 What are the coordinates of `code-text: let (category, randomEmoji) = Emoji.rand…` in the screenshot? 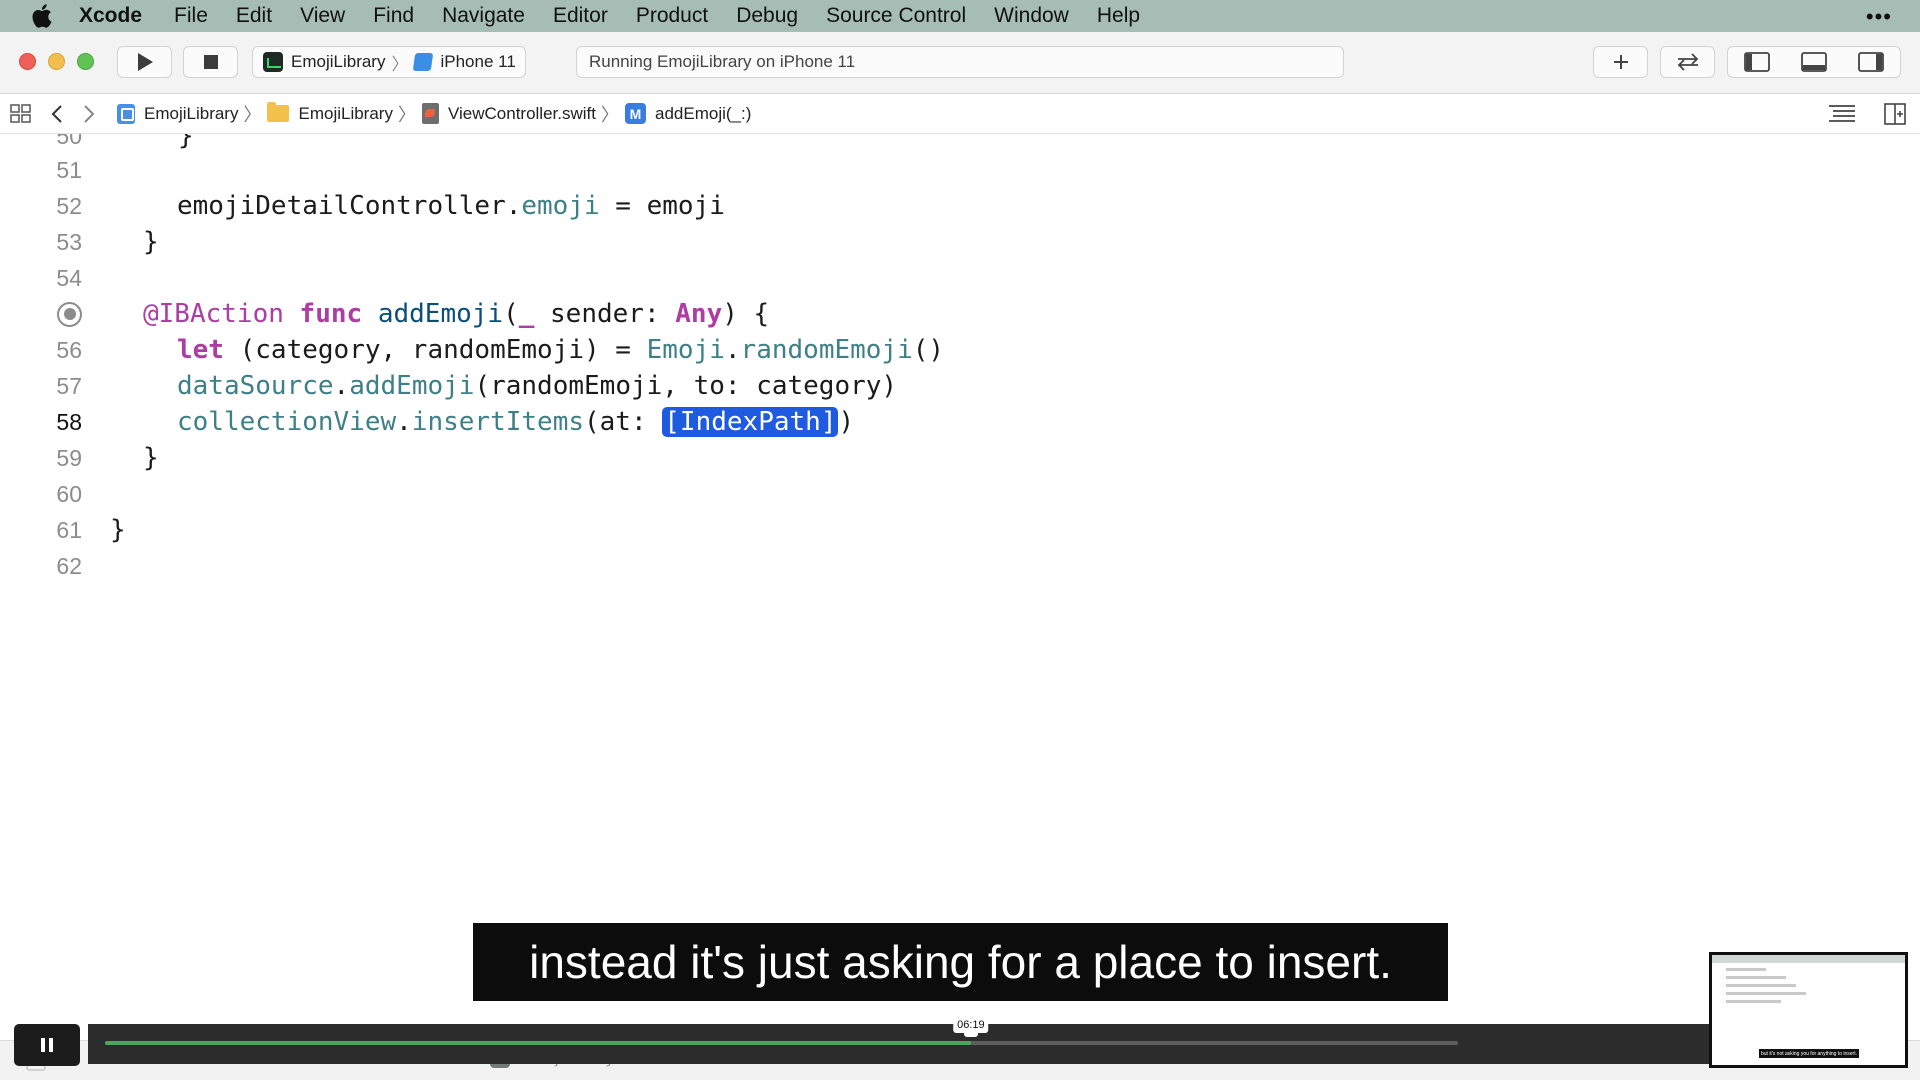 It's located at (561, 350).